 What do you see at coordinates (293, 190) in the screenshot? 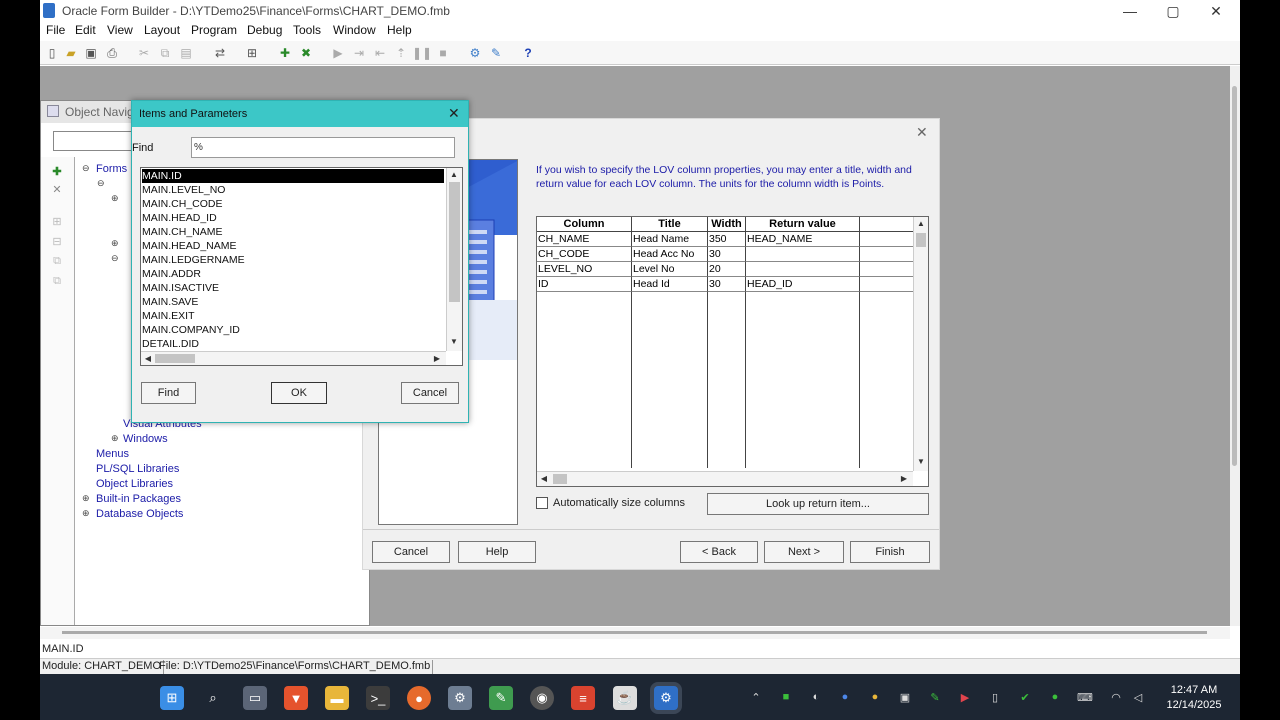
I see `list-item: MAIN.LEVEL_NO` at bounding box center [293, 190].